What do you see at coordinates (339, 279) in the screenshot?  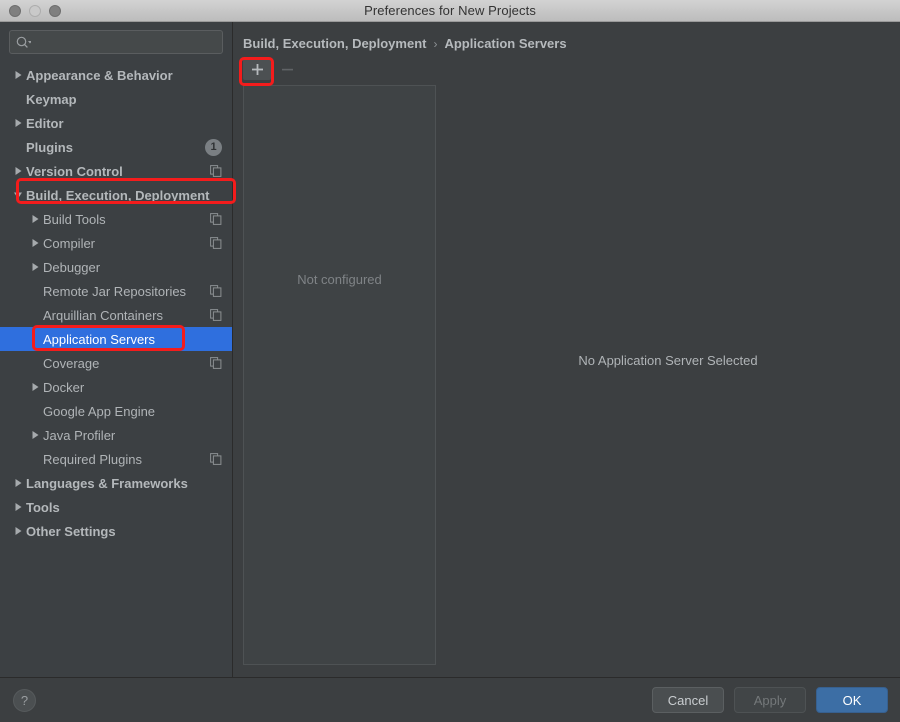 I see `server-list-empty-text: Not configured` at bounding box center [339, 279].